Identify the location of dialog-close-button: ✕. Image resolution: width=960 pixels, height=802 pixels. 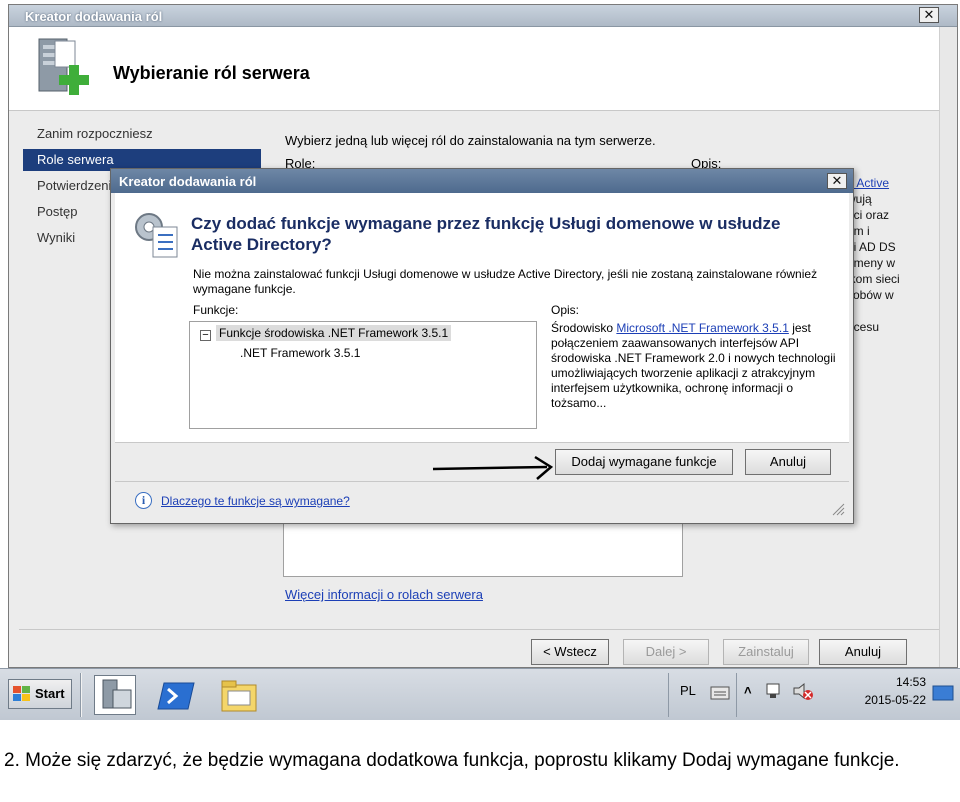
(837, 181).